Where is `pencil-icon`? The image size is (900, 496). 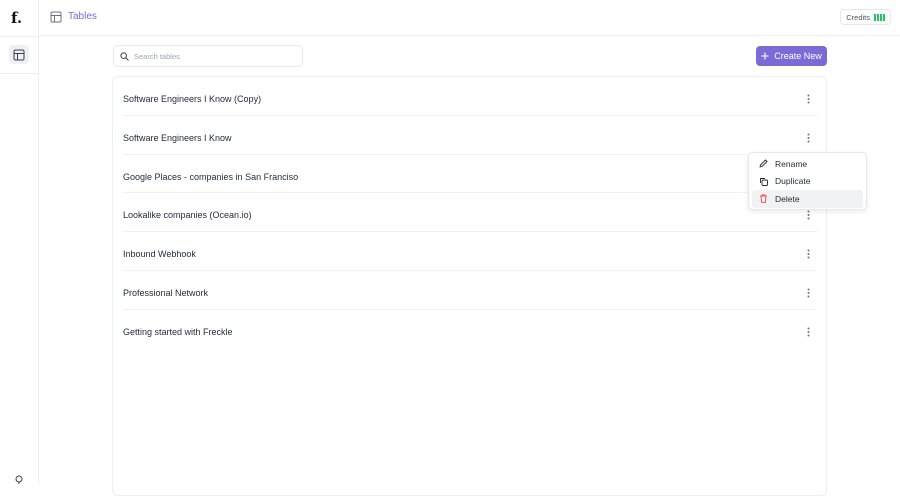
pencil-icon is located at coordinates (763, 163).